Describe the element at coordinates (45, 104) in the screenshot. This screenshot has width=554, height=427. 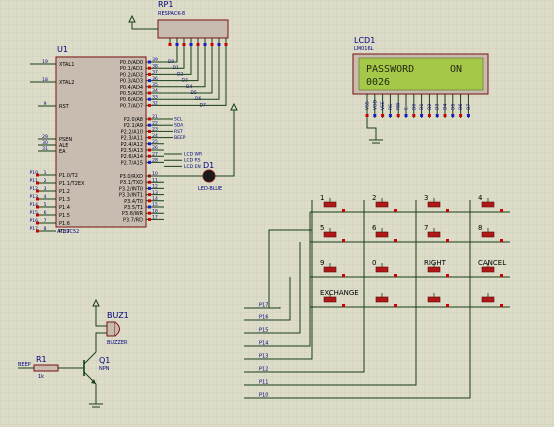
I see `u1-left-pin-num: 9` at that location.